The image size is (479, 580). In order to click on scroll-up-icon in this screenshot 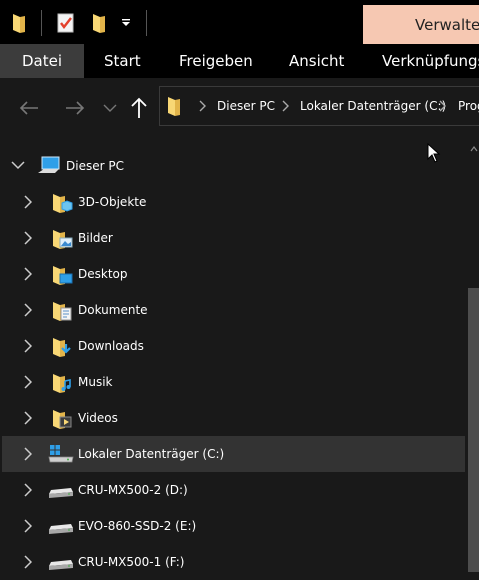, I will do `click(474, 149)`.